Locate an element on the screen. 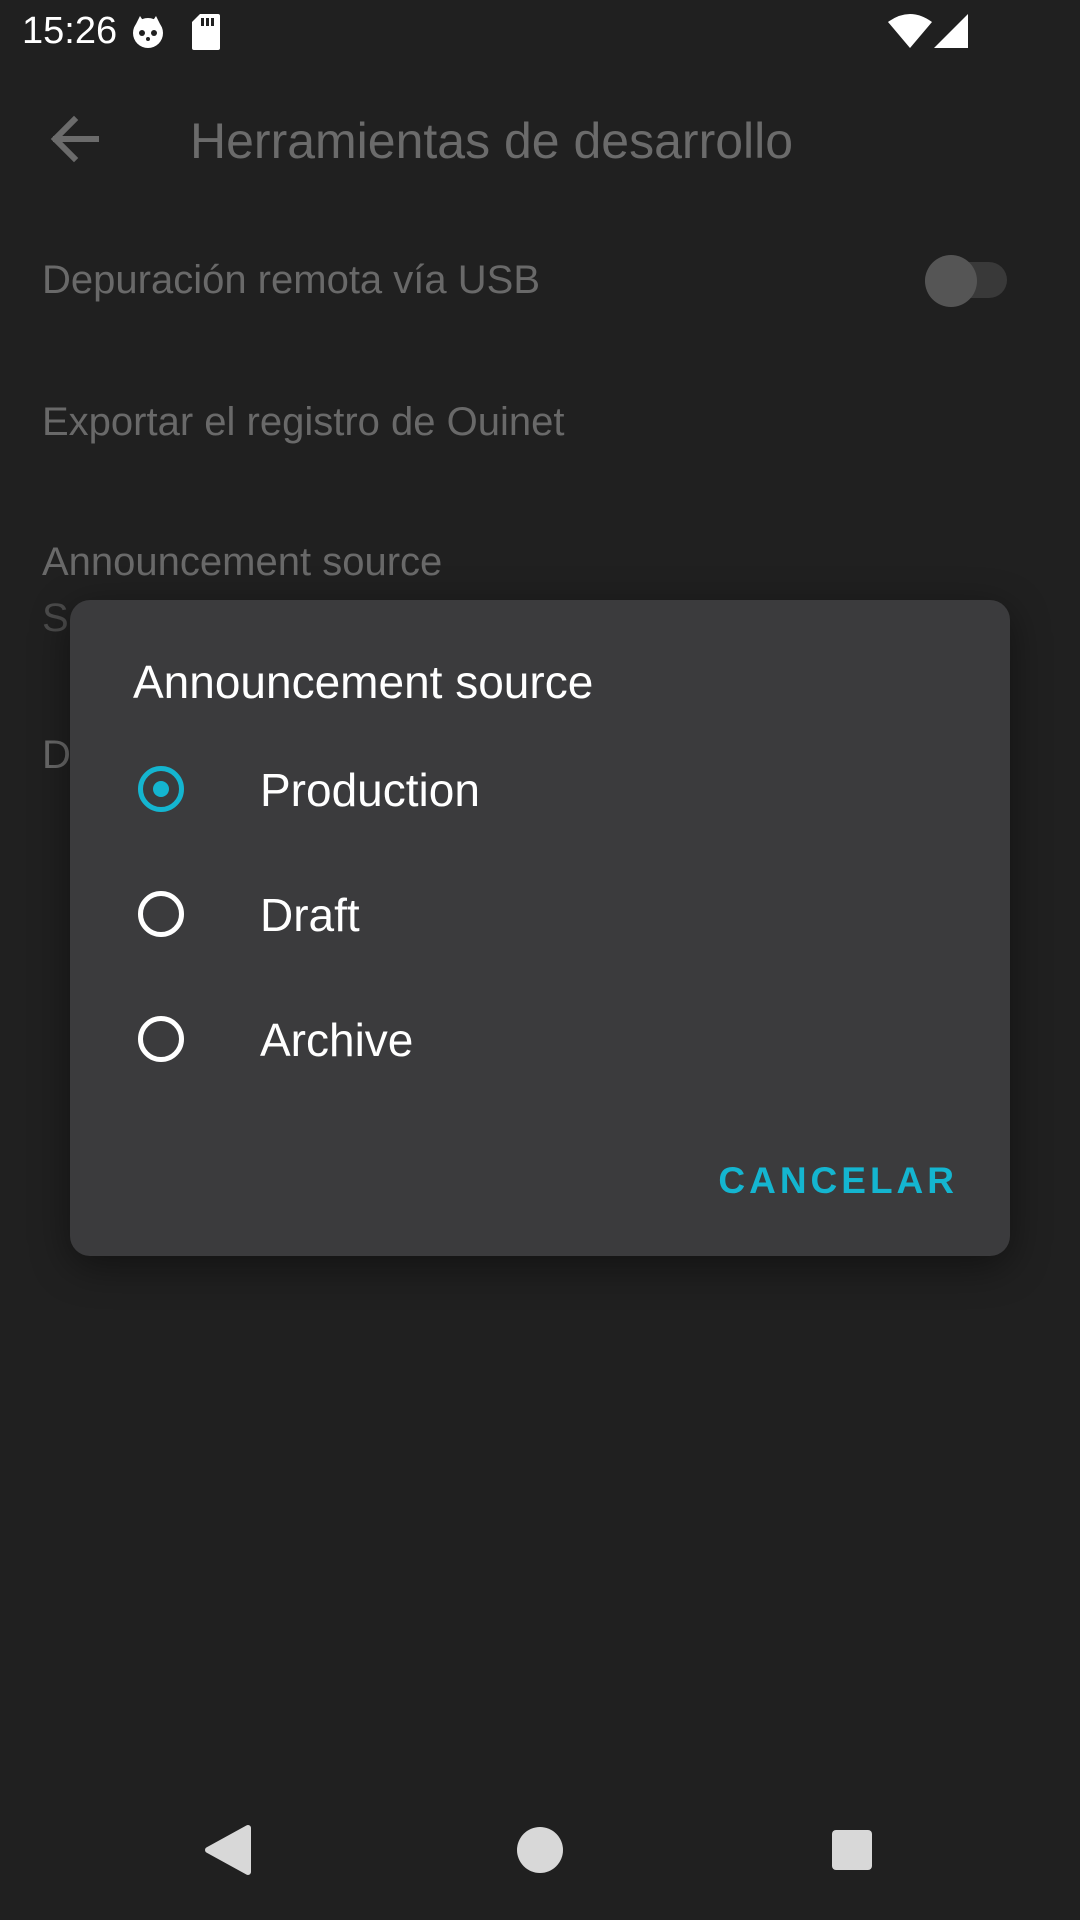  setting-usb-debugging: Depuración remota vía USB is located at coordinates (291, 280).